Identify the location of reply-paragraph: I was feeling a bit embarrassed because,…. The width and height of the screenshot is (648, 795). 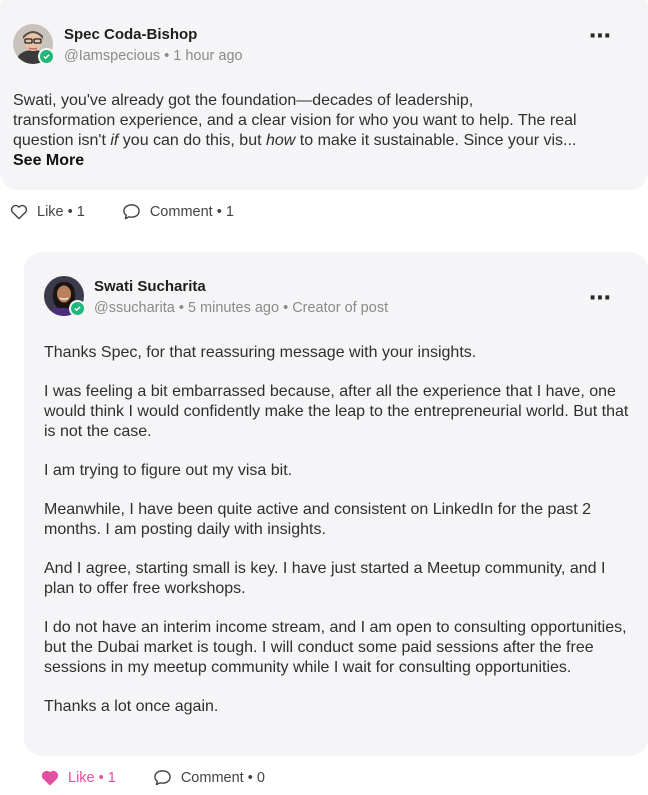
(336, 411).